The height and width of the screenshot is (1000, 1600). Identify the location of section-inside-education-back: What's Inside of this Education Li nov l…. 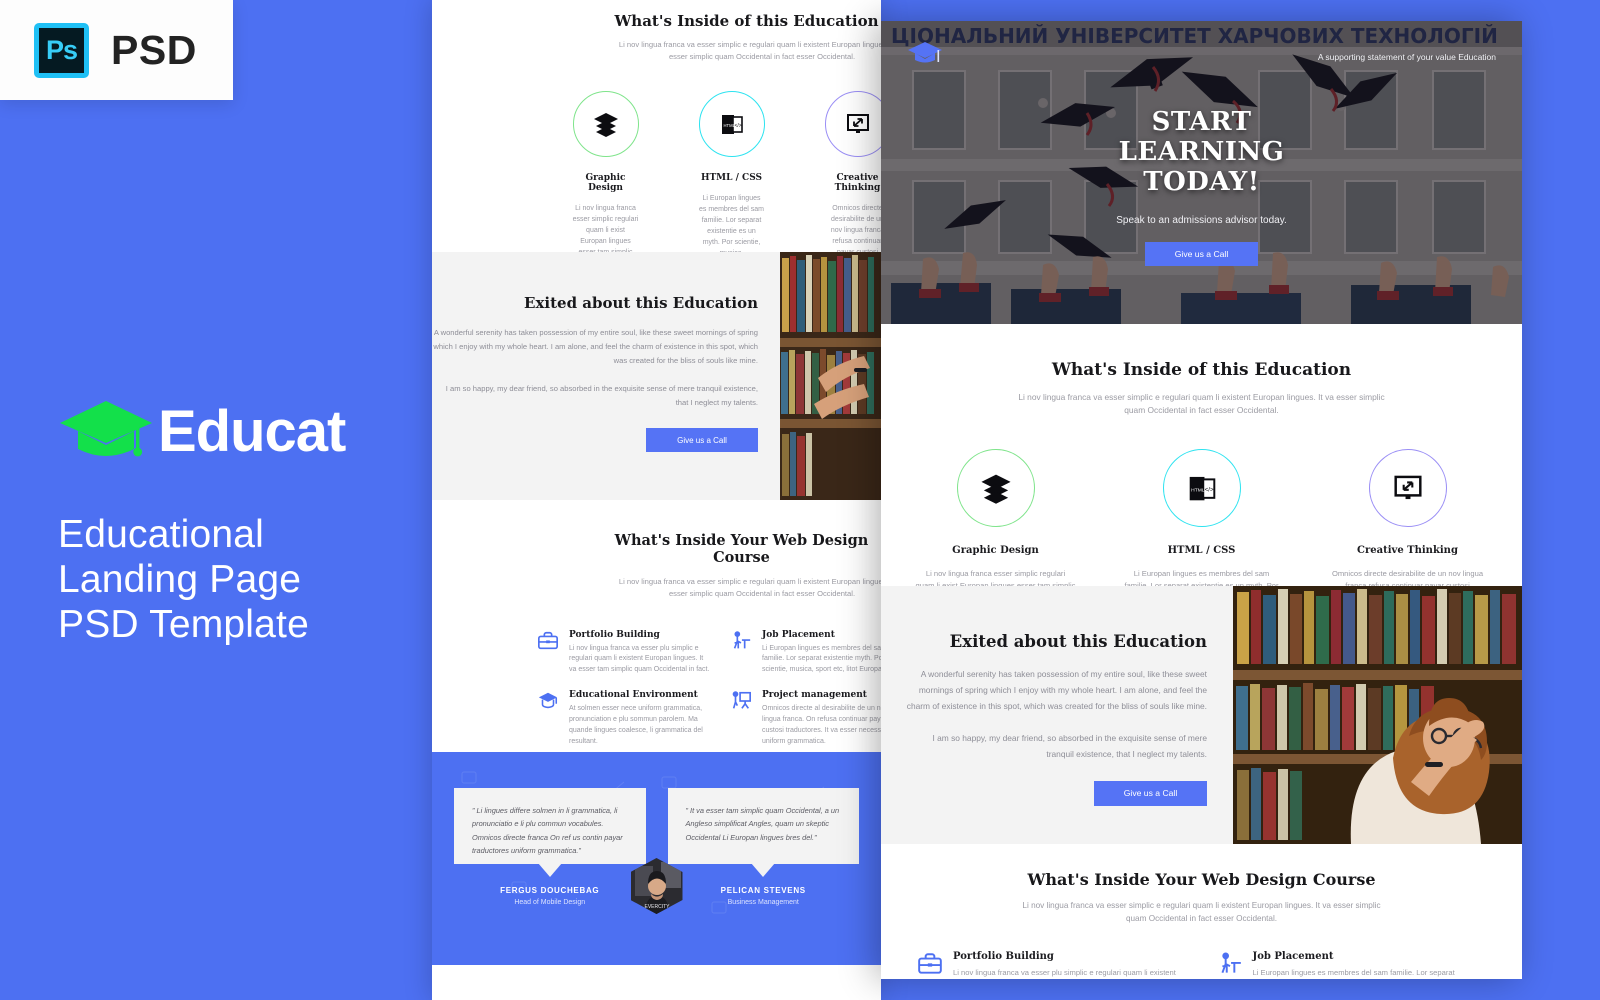
(656, 133).